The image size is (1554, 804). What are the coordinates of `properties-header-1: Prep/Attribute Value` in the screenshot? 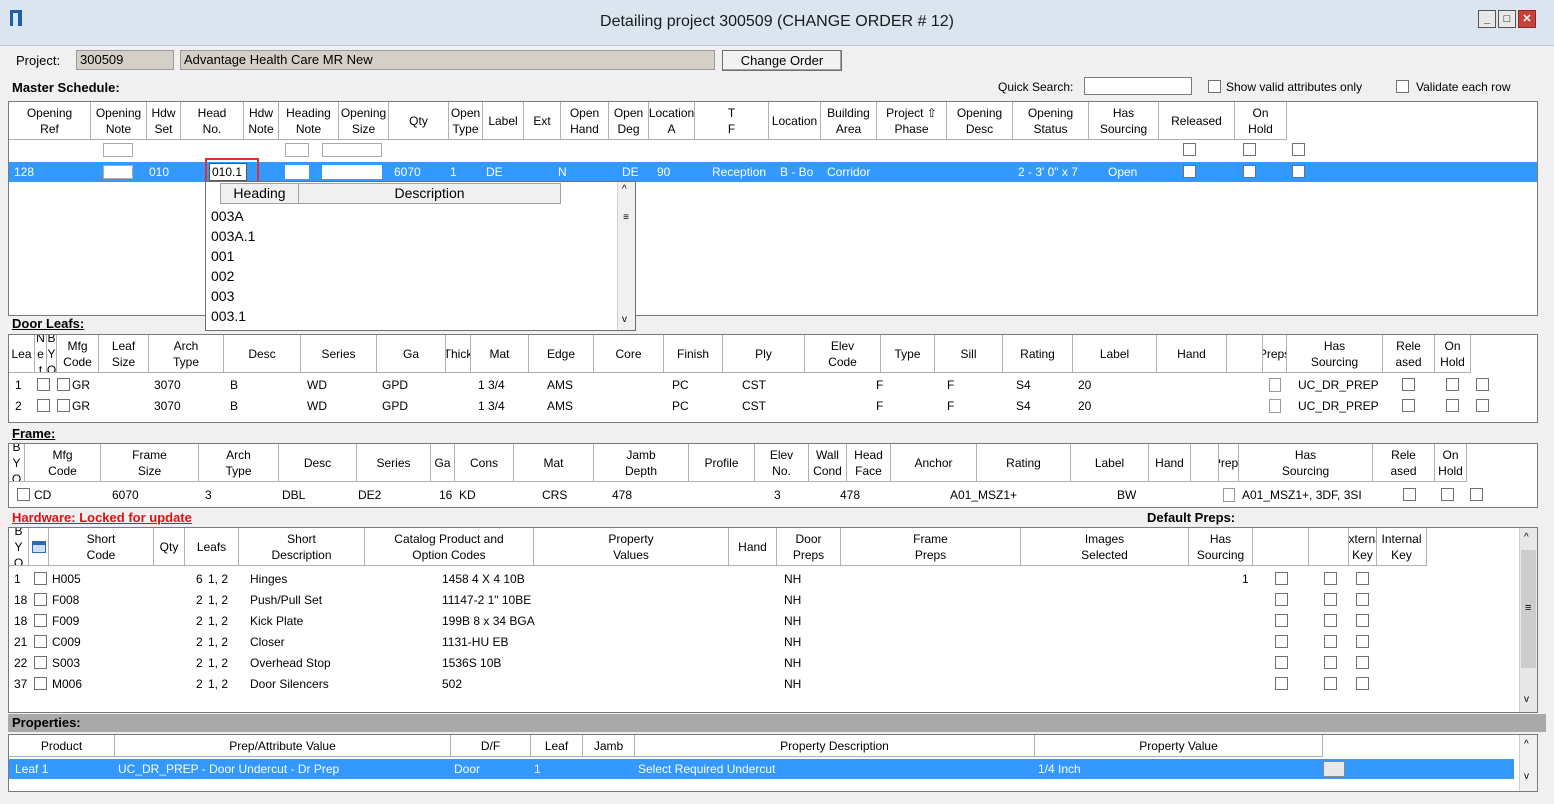 It's located at (283, 746).